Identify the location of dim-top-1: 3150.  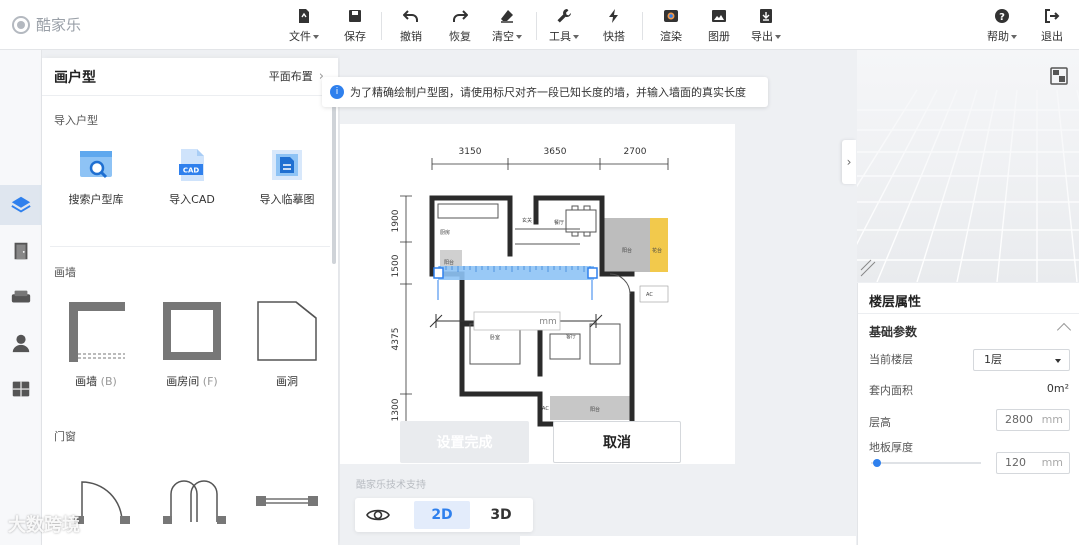
(470, 152).